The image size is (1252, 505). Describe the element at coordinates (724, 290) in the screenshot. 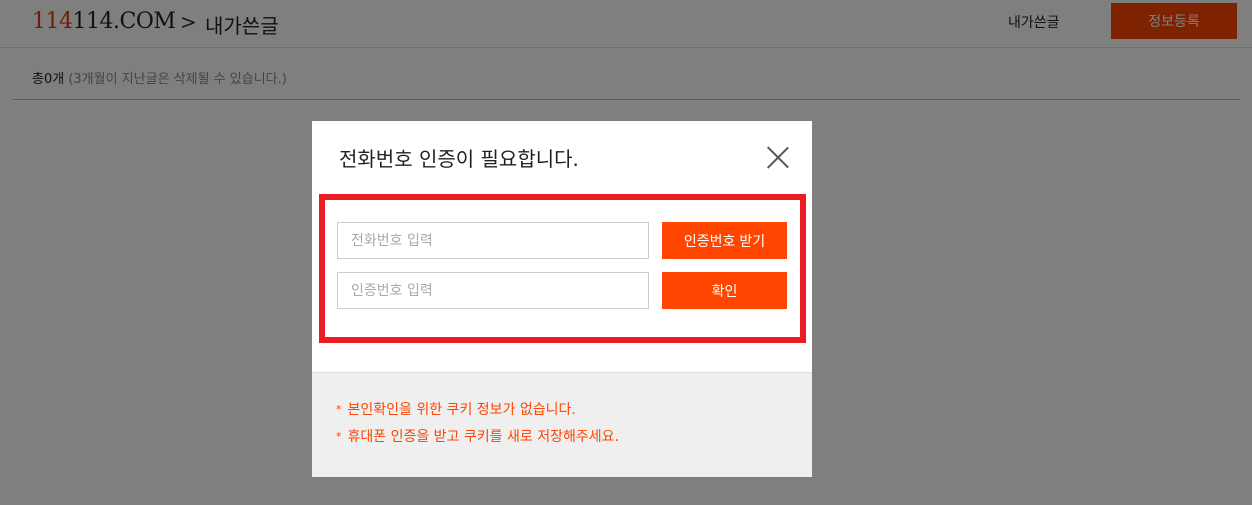

I see `confirm-button: 확인` at that location.